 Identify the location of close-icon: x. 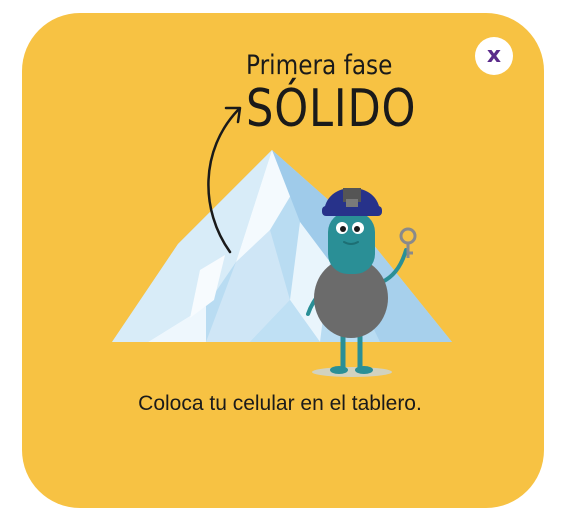
(494, 55).